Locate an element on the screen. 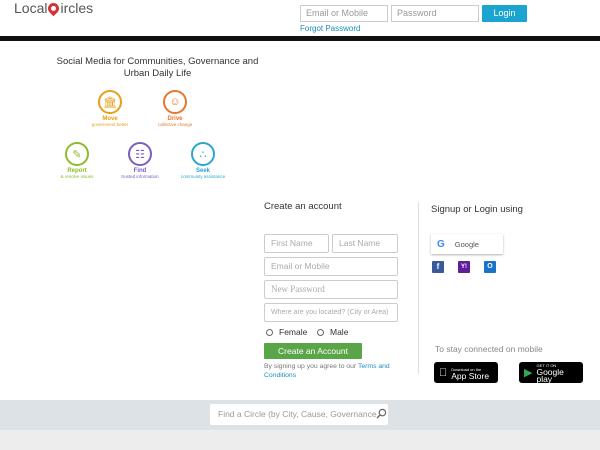  app-store-badge:  Download on the App Store is located at coordinates (466, 372).